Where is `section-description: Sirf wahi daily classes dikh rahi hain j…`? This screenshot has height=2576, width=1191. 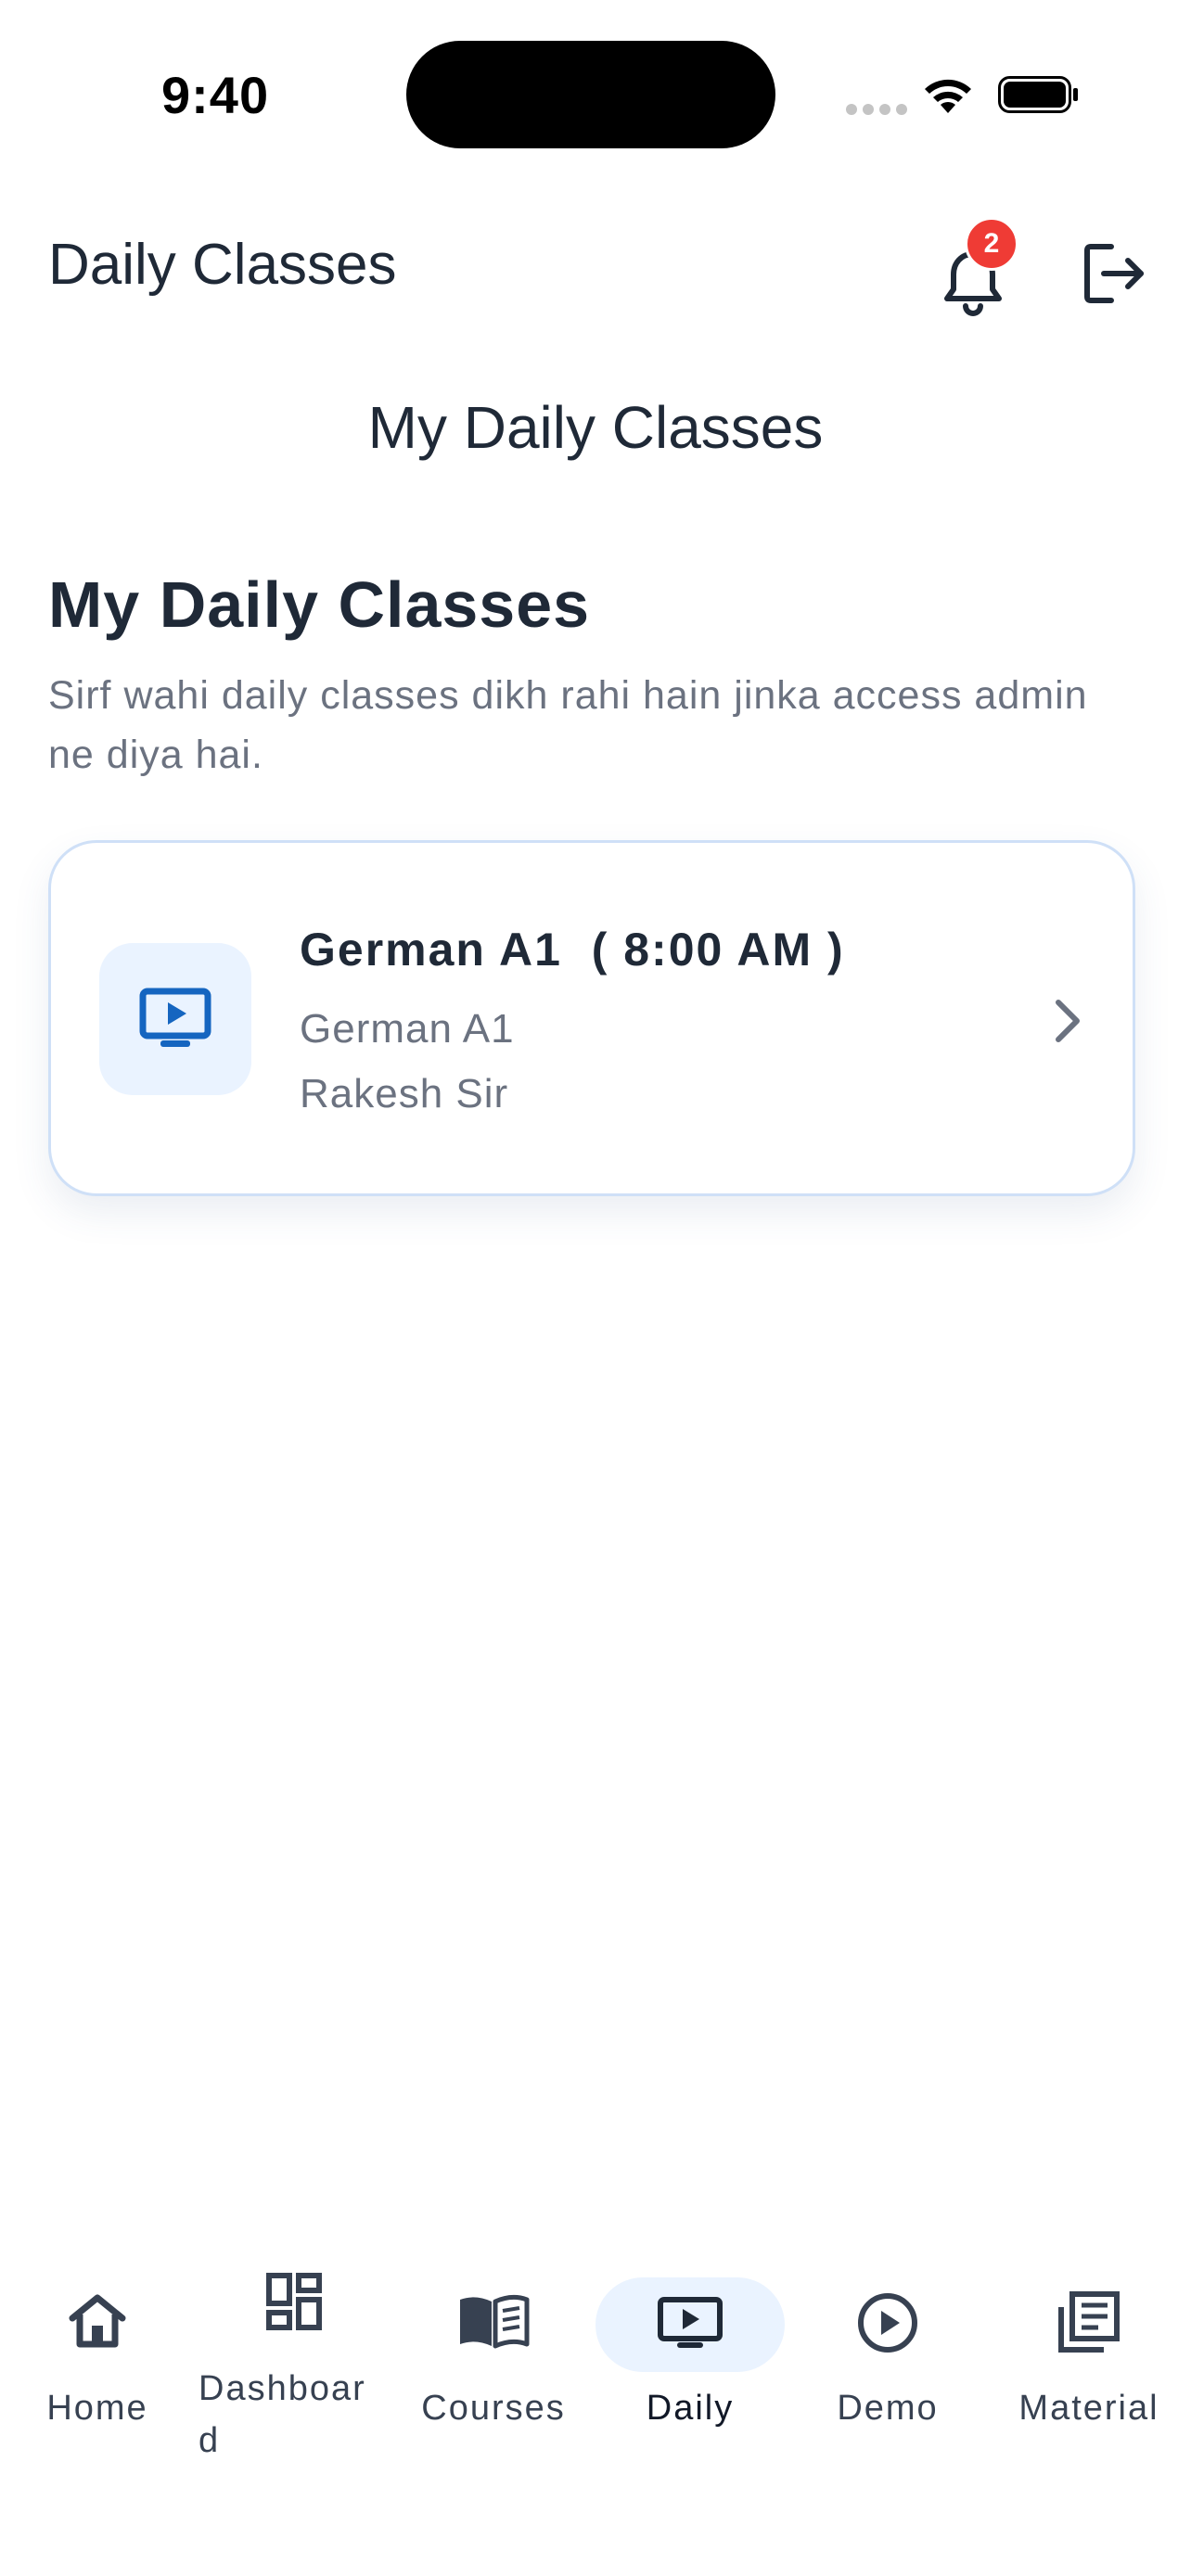
section-description: Sirf wahi daily classes dikh rahi hain j… is located at coordinates (568, 725).